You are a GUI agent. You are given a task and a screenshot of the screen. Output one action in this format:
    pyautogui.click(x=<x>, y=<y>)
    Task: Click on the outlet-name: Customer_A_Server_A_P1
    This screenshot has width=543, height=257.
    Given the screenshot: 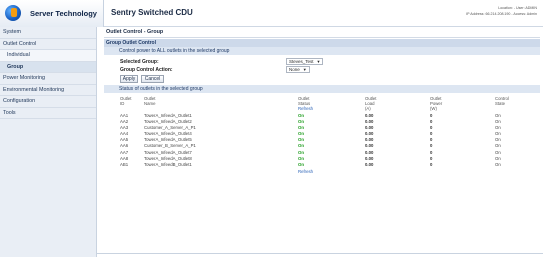 What is the action you would take?
    pyautogui.click(x=170, y=128)
    